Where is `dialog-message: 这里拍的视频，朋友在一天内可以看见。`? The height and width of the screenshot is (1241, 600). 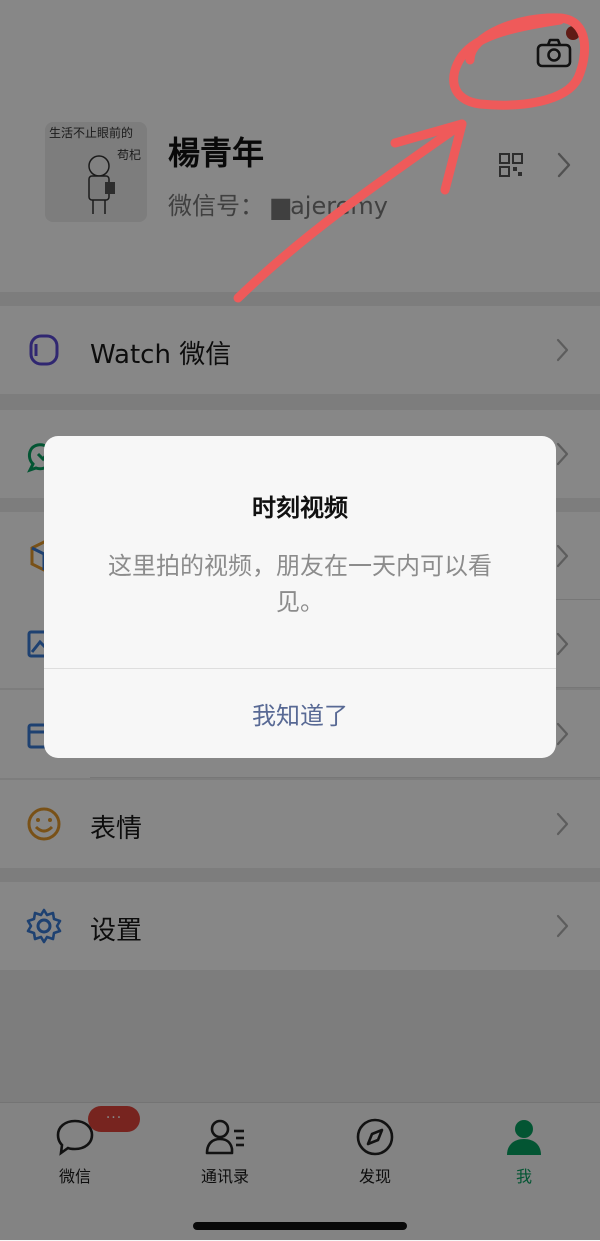 dialog-message: 这里拍的视频，朋友在一天内可以看见。 is located at coordinates (300, 584).